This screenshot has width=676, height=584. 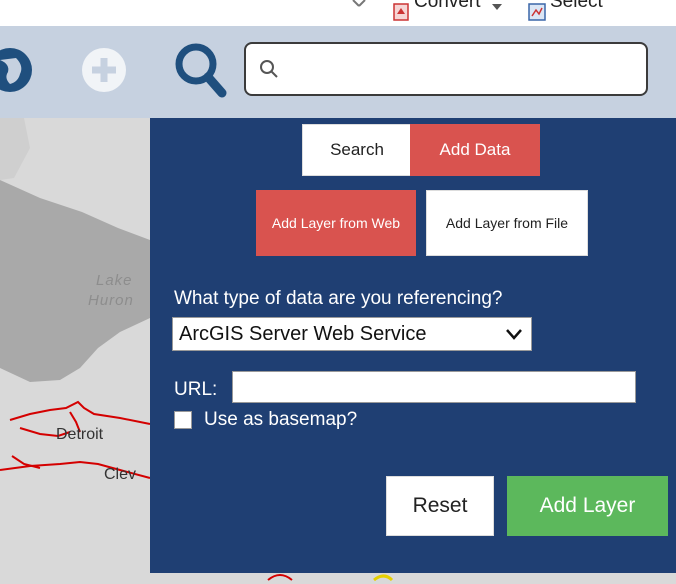 What do you see at coordinates (17, 70) in the screenshot?
I see `globe-icon` at bounding box center [17, 70].